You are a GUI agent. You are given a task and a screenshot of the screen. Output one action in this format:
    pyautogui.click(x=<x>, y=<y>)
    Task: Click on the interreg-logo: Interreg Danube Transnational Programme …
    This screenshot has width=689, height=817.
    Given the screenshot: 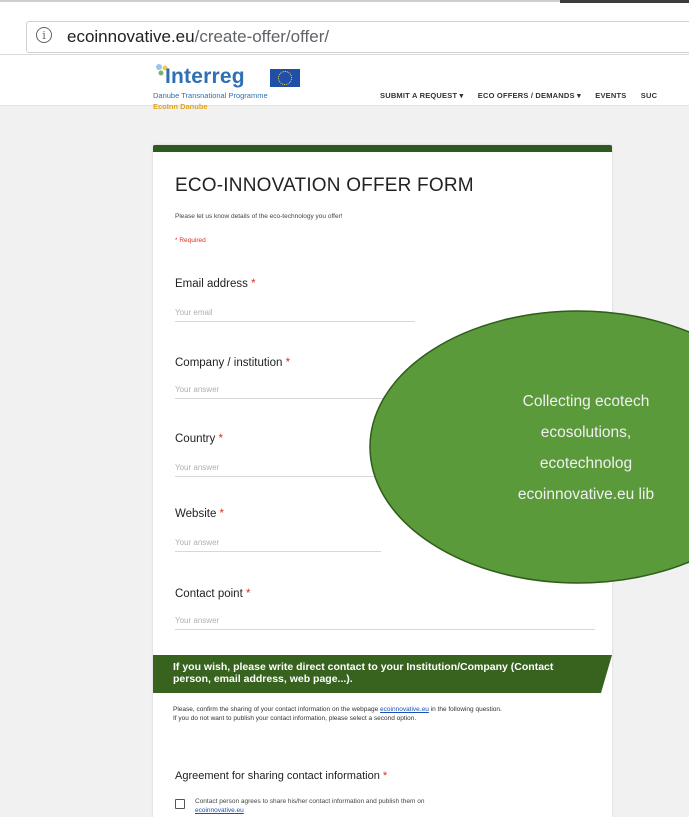 What is the action you would take?
    pyautogui.click(x=233, y=93)
    